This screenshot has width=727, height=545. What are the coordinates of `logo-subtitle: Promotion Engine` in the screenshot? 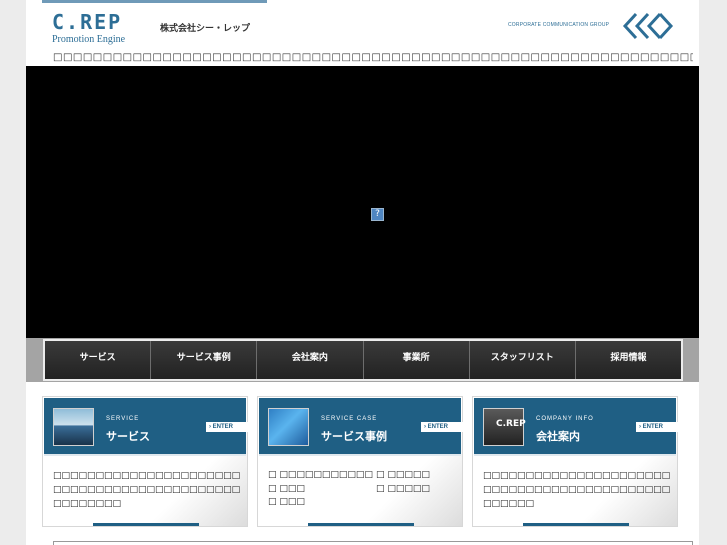 It's located at (89, 39).